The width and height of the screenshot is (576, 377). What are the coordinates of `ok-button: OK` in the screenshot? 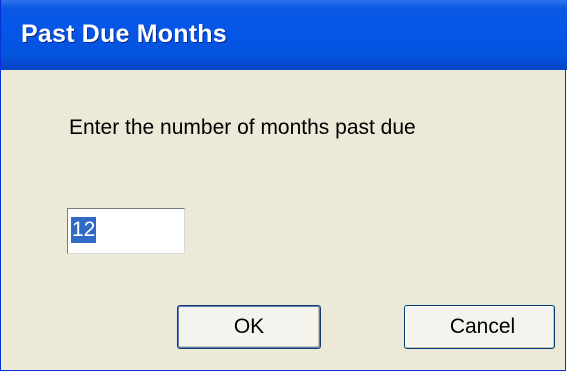 It's located at (249, 327).